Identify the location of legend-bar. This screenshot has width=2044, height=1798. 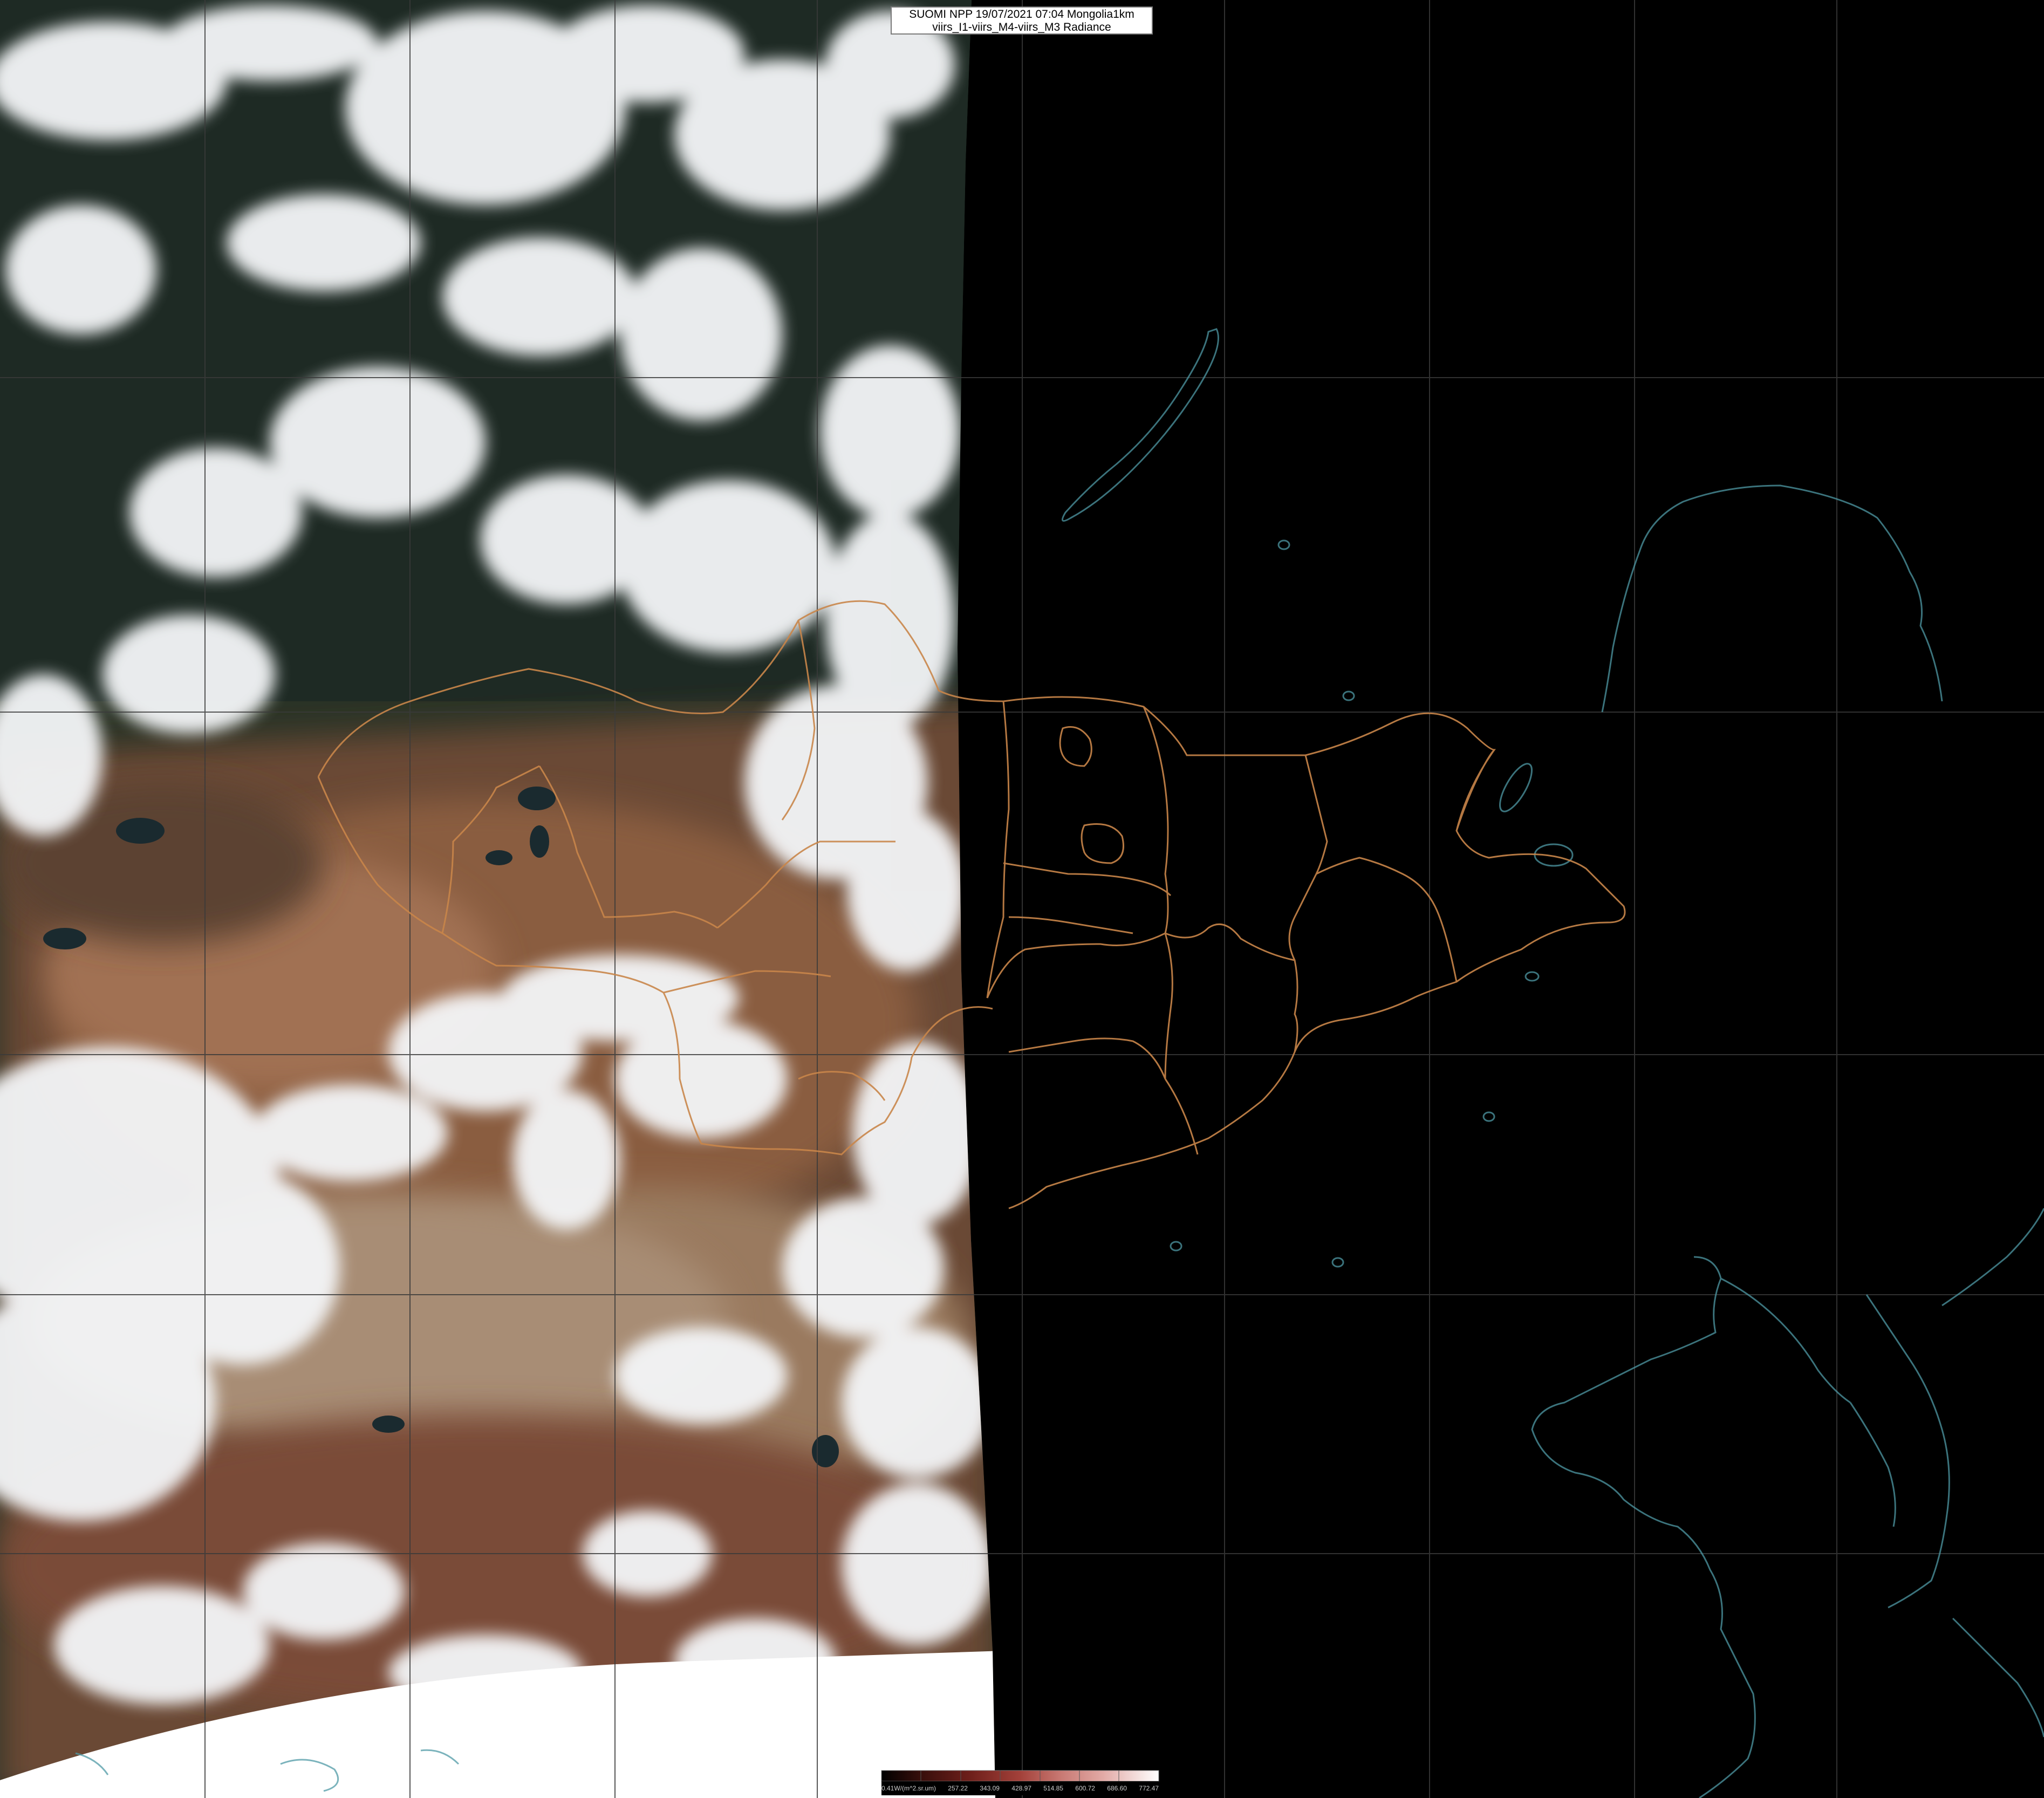
(1020, 1782).